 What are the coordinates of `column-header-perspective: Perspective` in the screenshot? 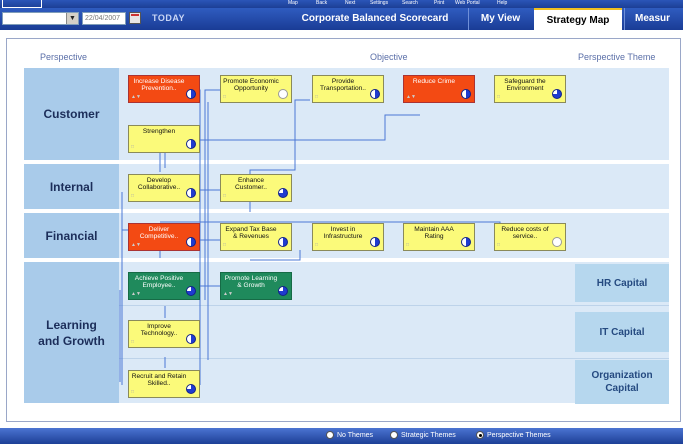 It's located at (64, 57).